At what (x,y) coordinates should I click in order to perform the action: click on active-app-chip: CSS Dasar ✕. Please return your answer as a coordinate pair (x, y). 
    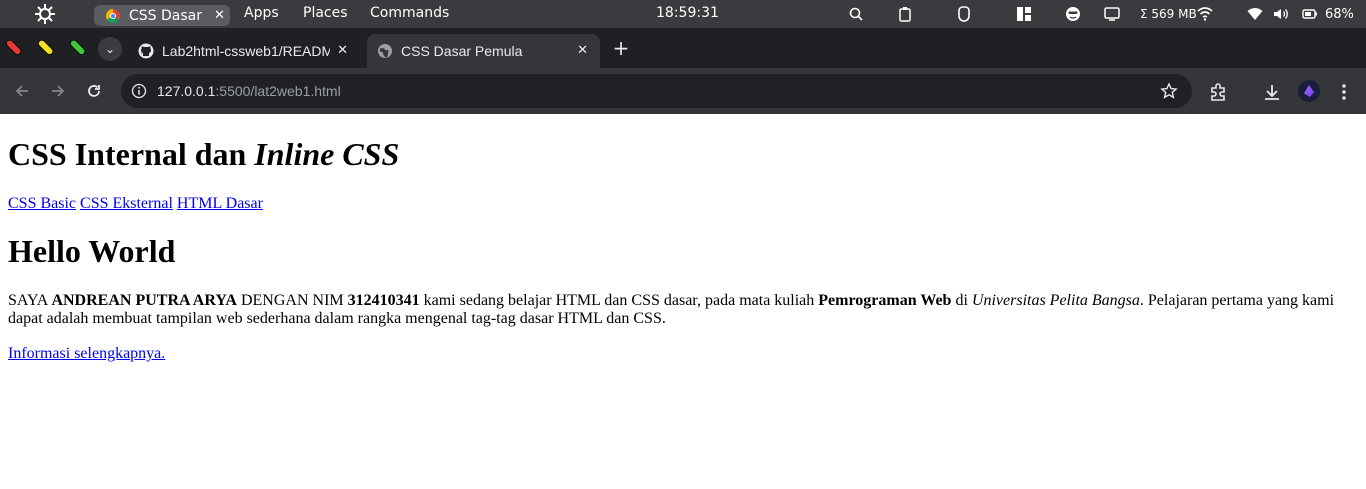
    Looking at the image, I should click on (162, 15).